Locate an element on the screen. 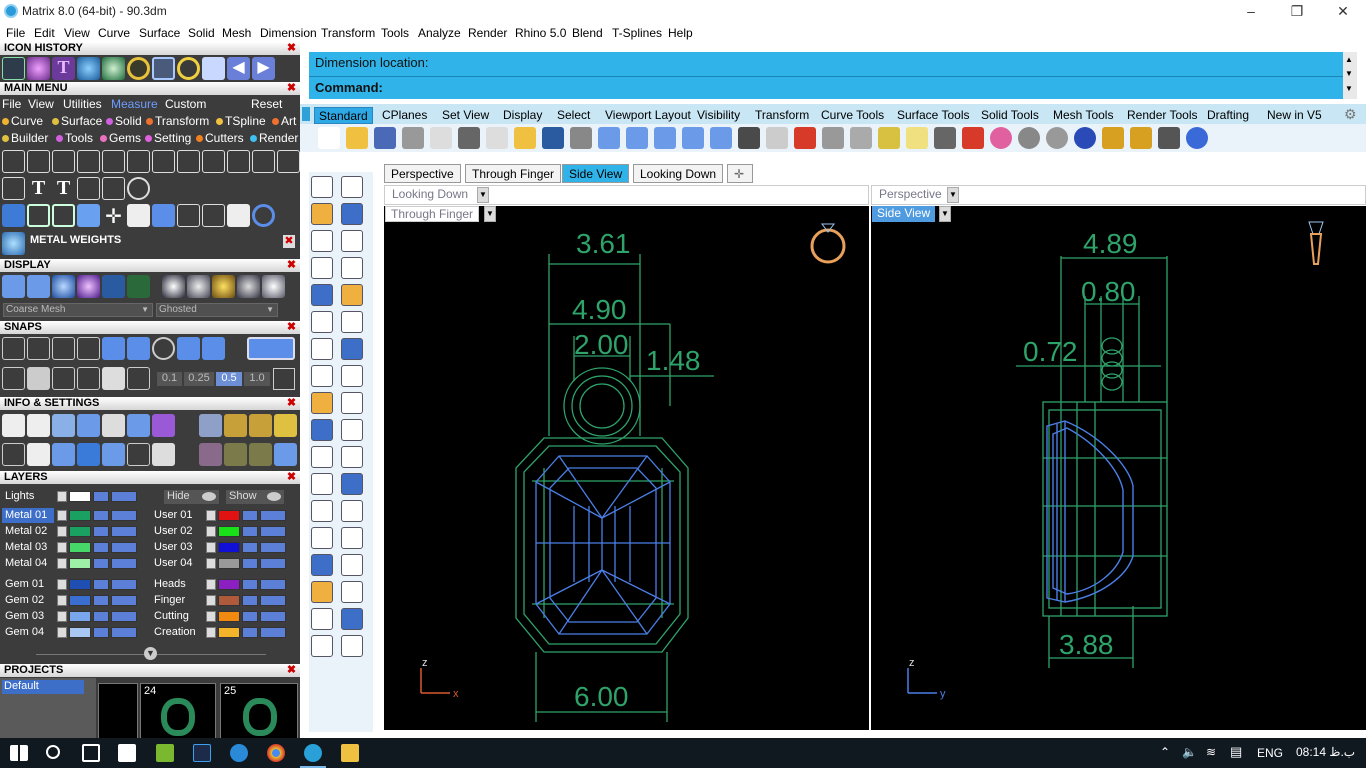 The image size is (1366, 768). menu-rhino5: Rhino 5.0 is located at coordinates (540, 33).